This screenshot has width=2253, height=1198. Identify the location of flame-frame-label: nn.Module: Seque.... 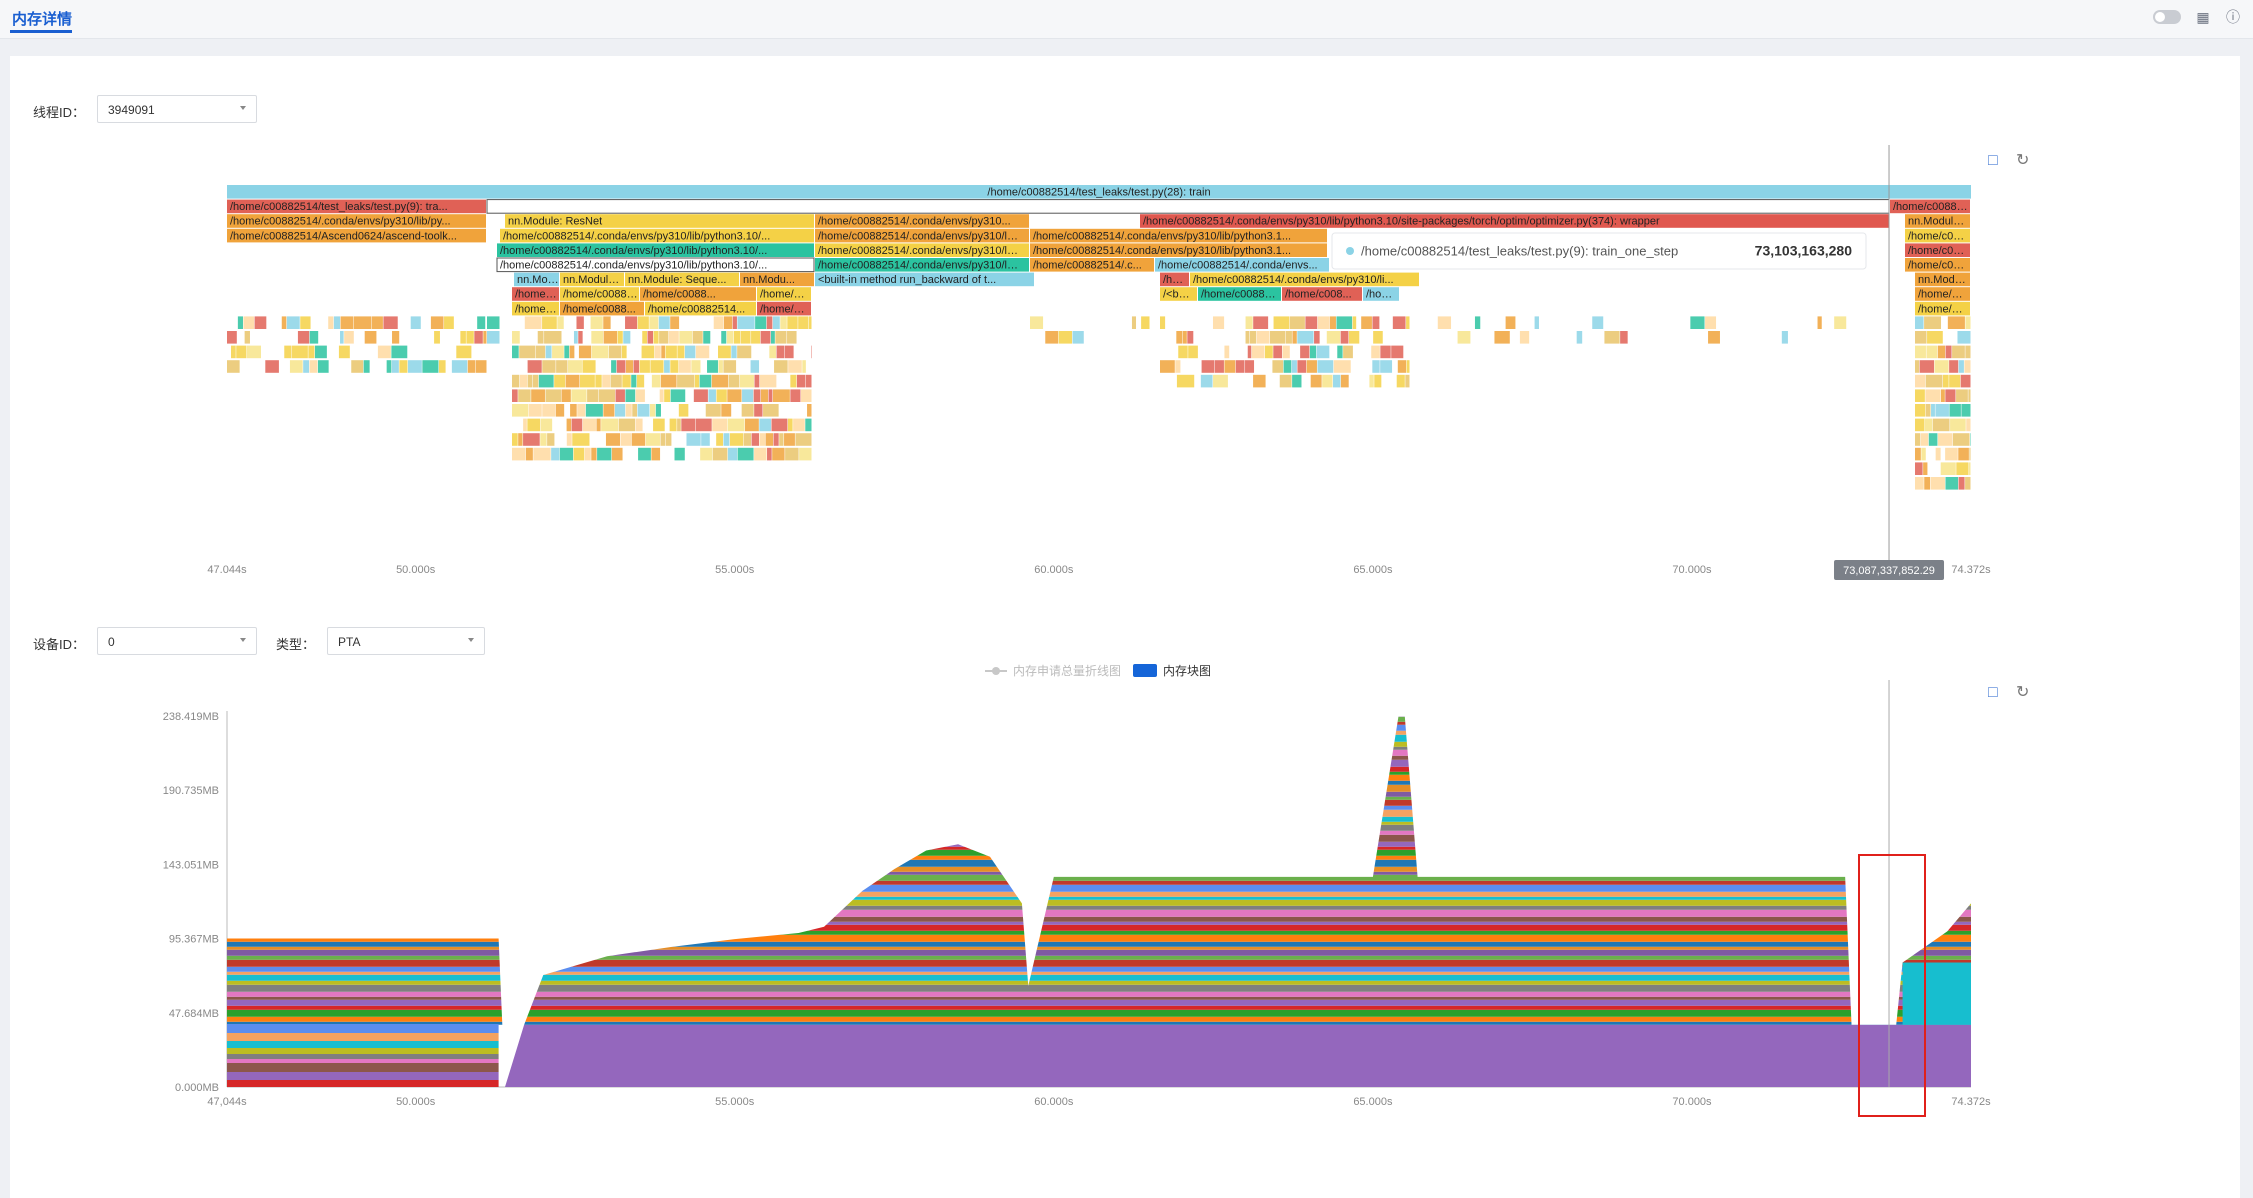
(677, 280).